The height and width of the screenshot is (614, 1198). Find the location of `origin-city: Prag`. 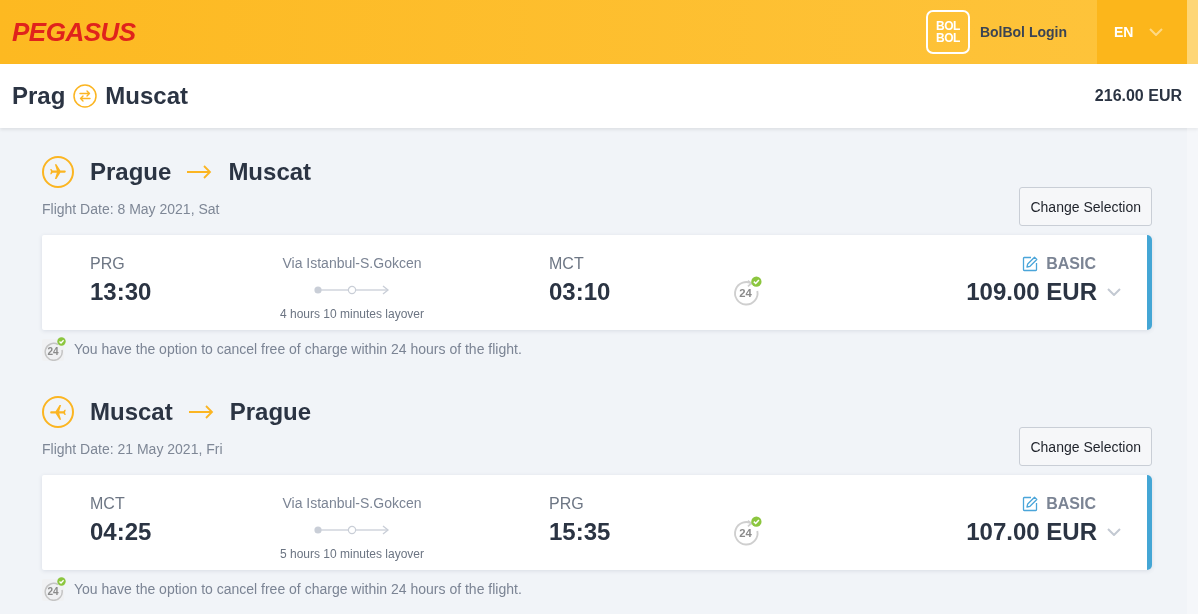

origin-city: Prag is located at coordinates (39, 96).